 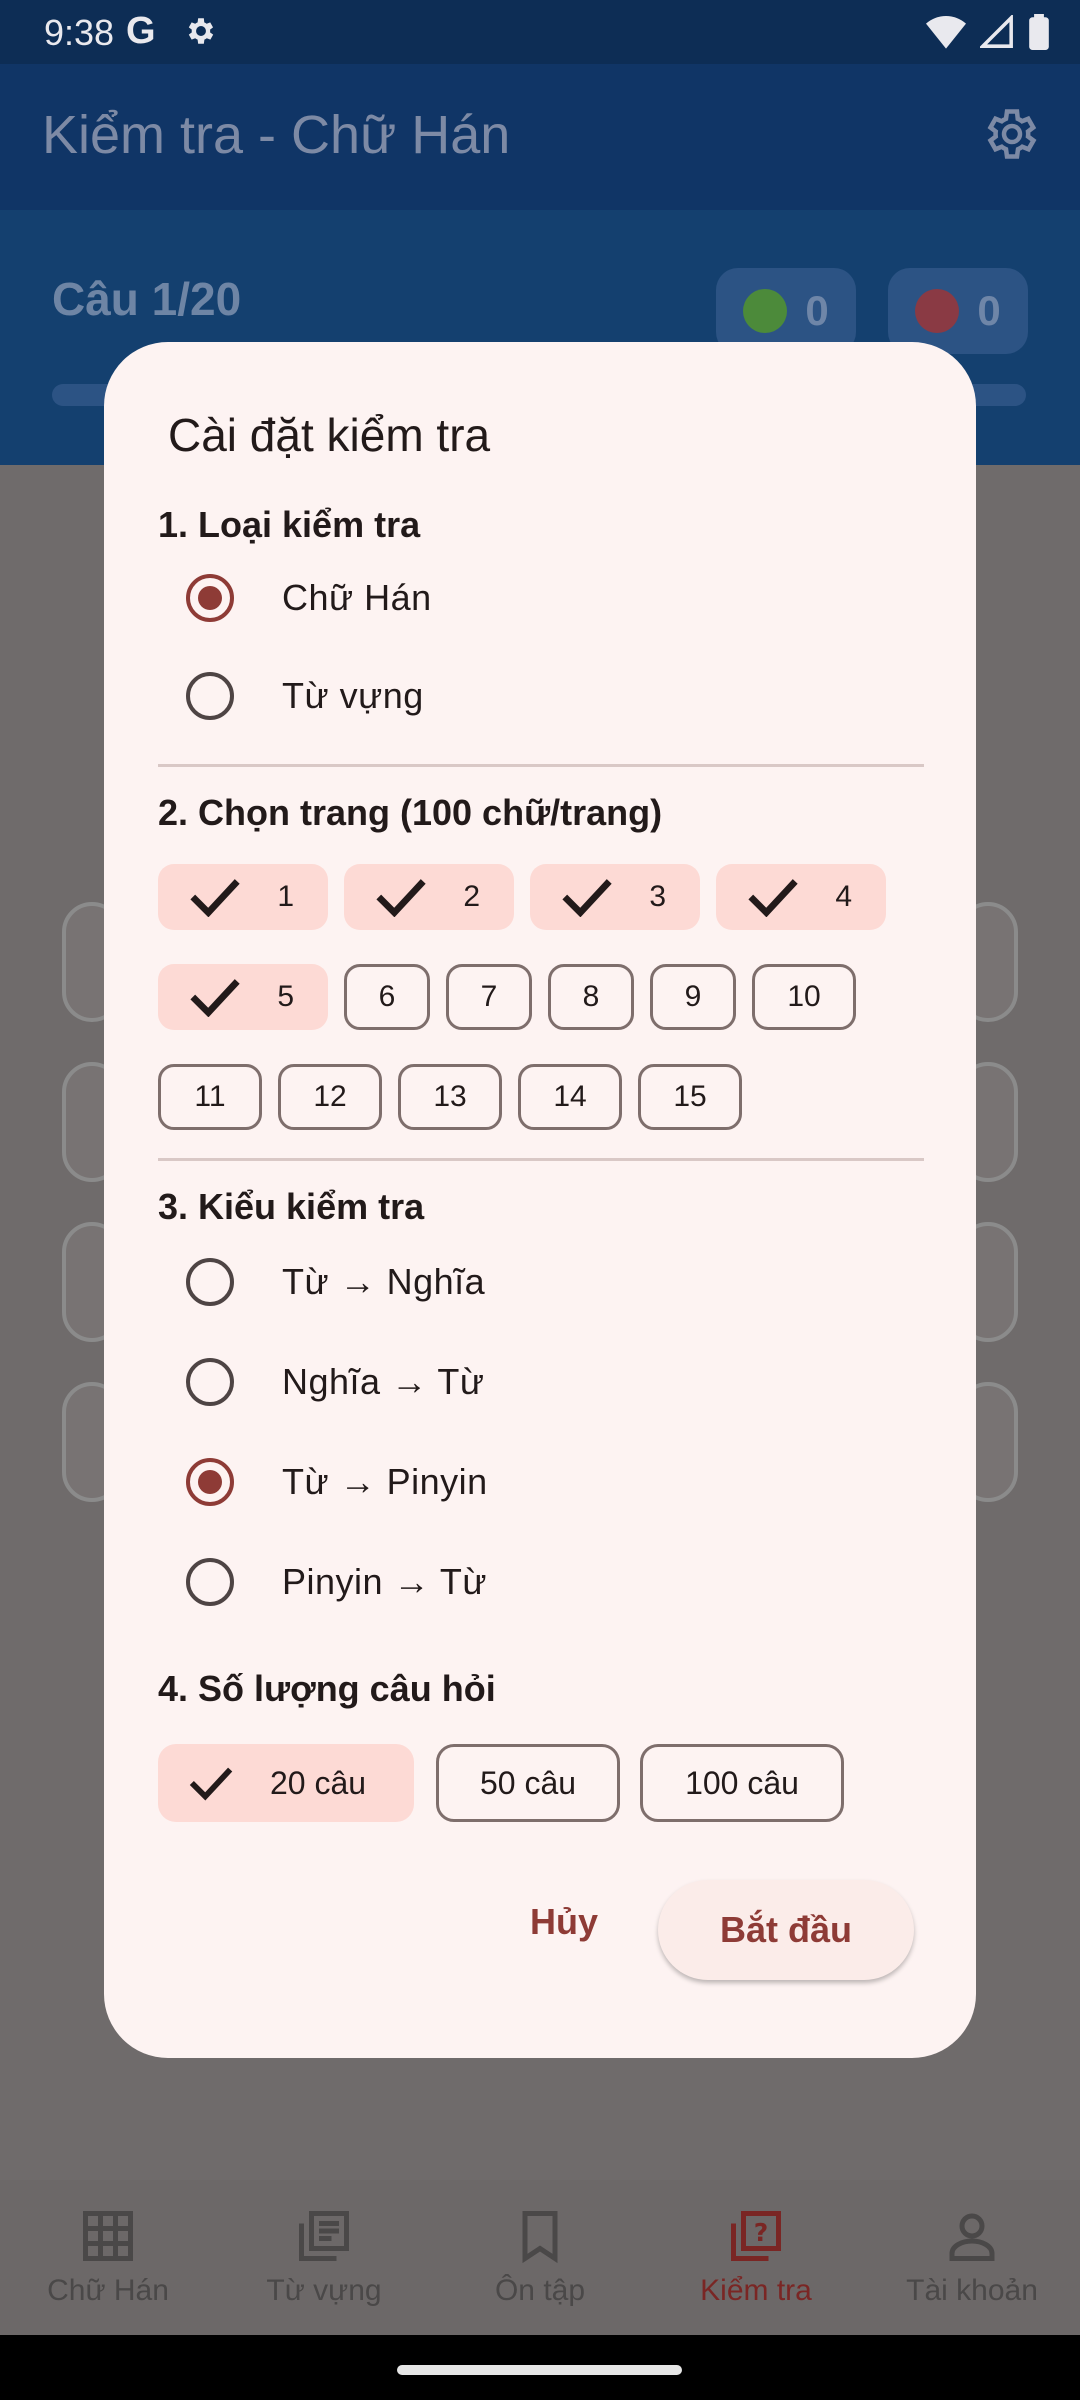 I want to click on bookmark-icon, so click(x=540, y=2237).